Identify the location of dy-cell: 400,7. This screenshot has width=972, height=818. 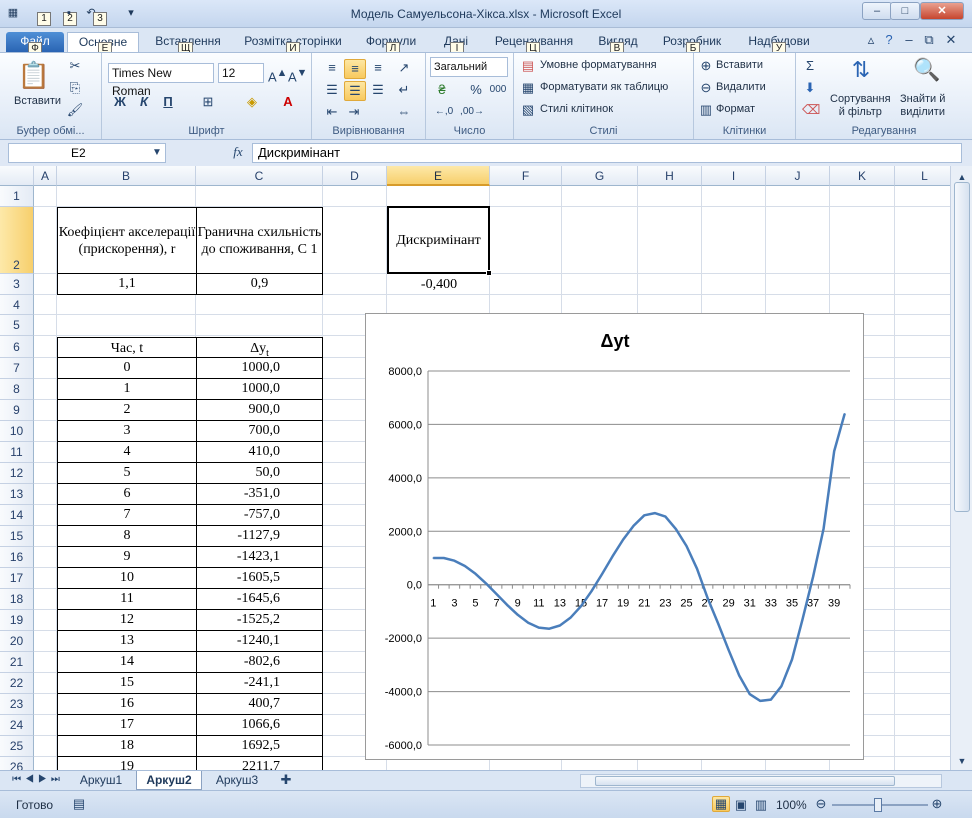
(259, 704).